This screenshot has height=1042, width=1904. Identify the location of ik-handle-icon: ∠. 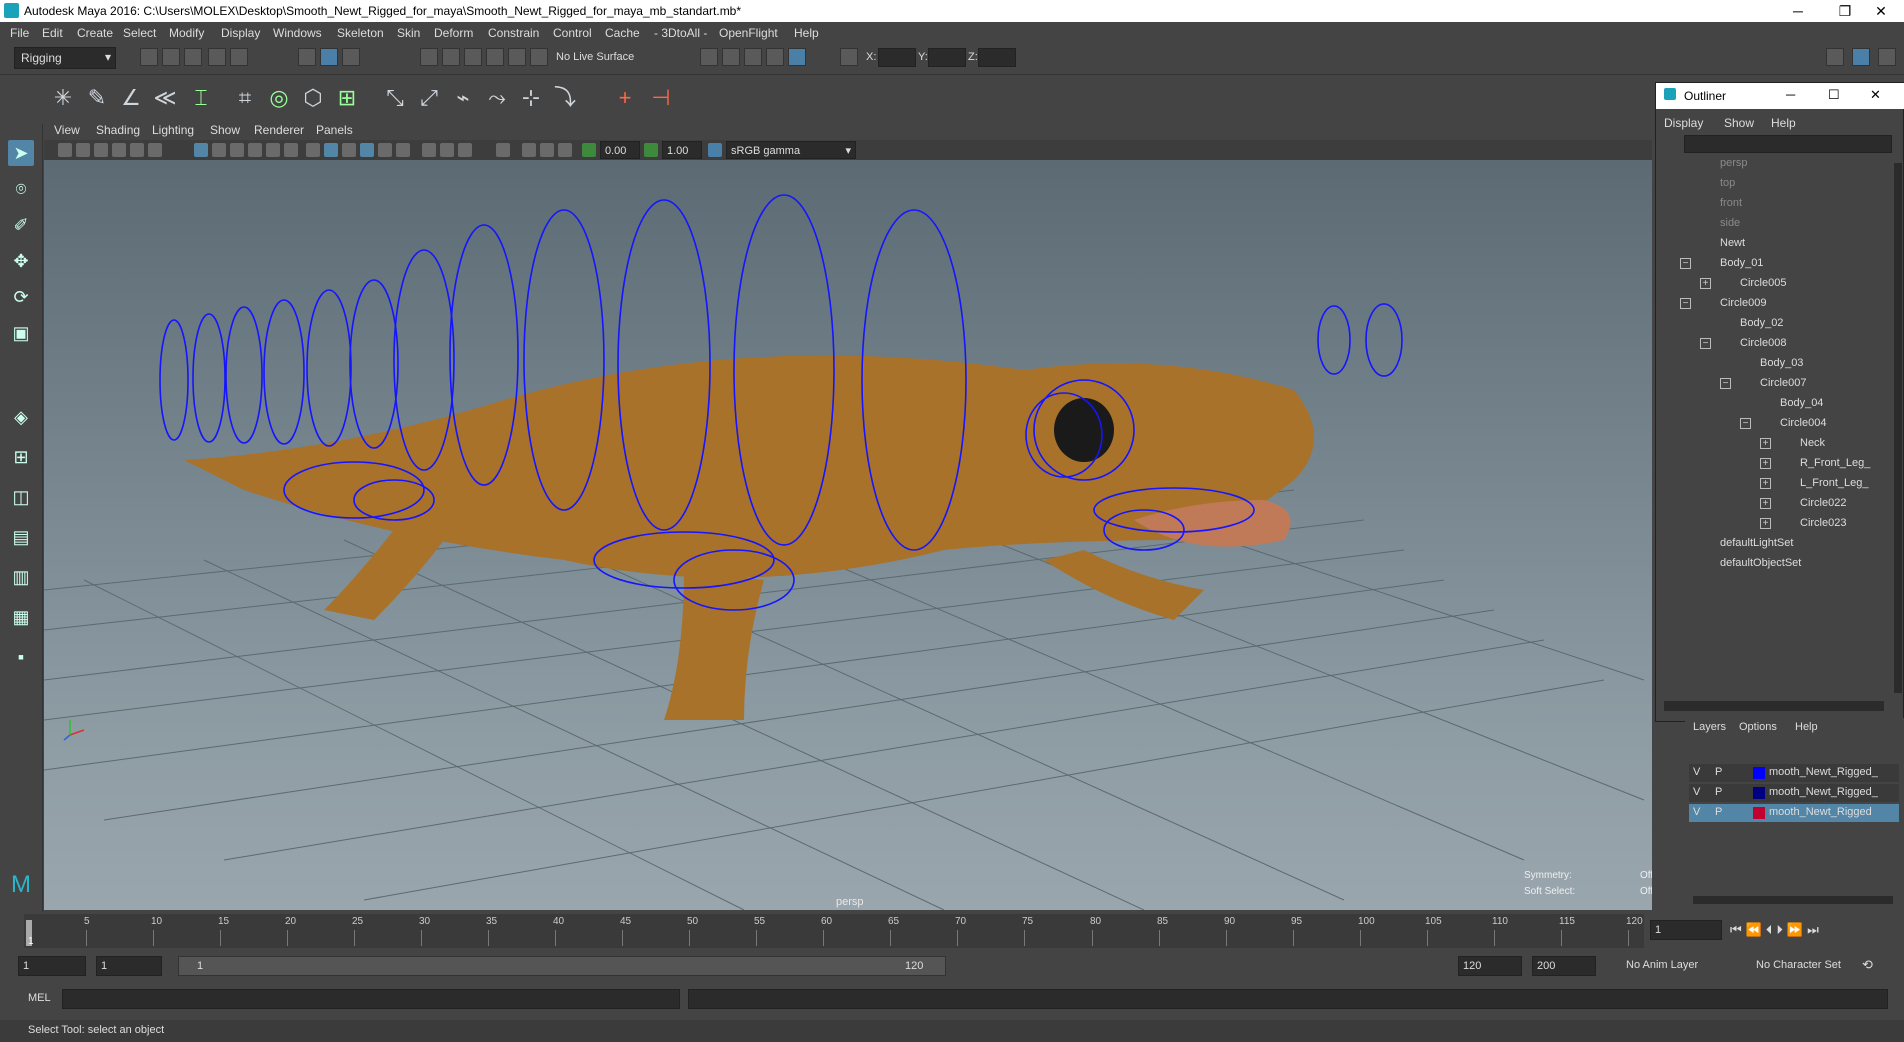
(131, 98).